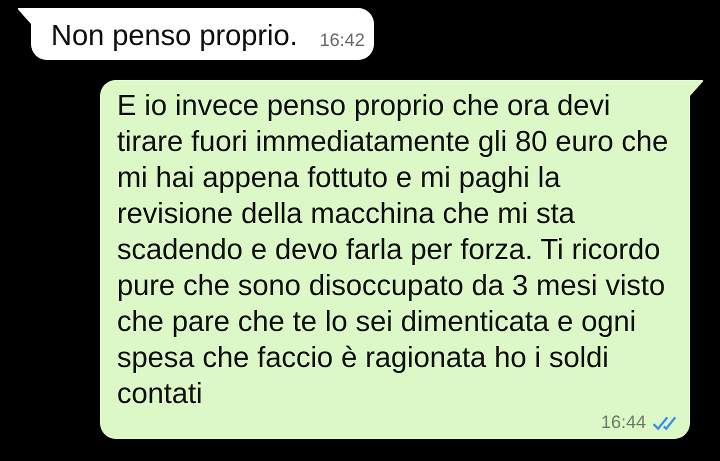  What do you see at coordinates (623, 422) in the screenshot?
I see `message-time: 16:44` at bounding box center [623, 422].